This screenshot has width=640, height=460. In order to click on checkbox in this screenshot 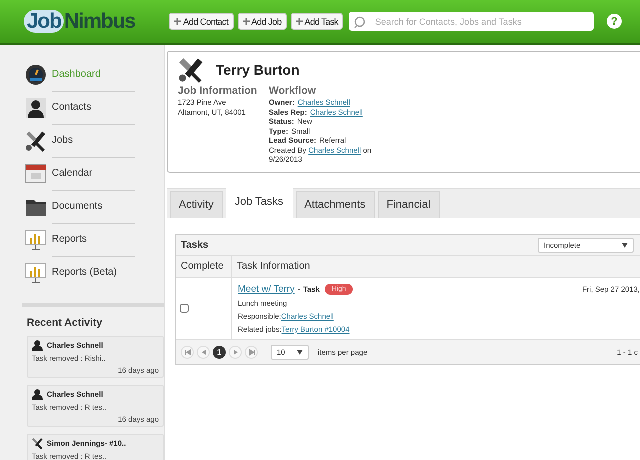, I will do `click(184, 308)`.